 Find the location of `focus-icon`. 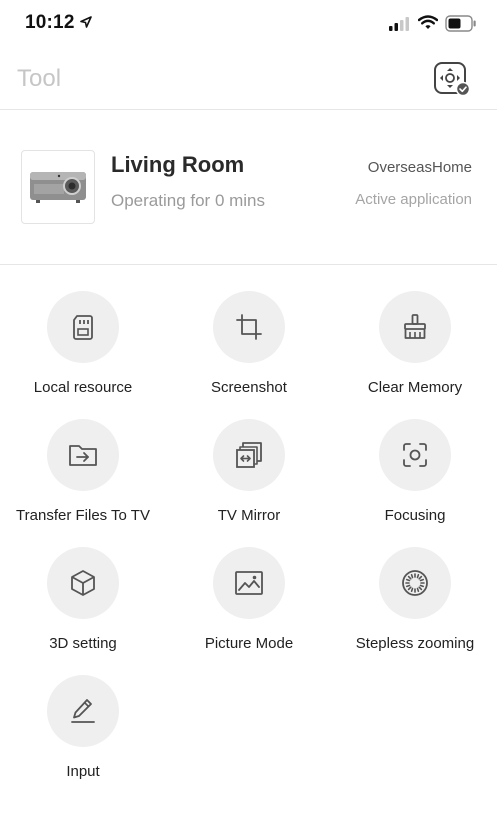

focus-icon is located at coordinates (415, 455).